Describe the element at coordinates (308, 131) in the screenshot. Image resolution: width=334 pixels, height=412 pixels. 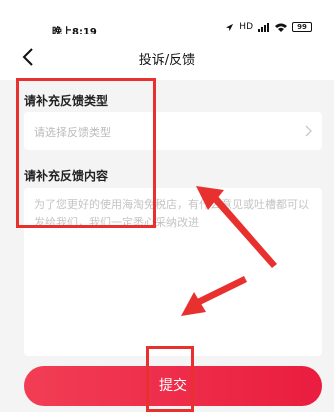
I see `chevron-right-icon` at that location.